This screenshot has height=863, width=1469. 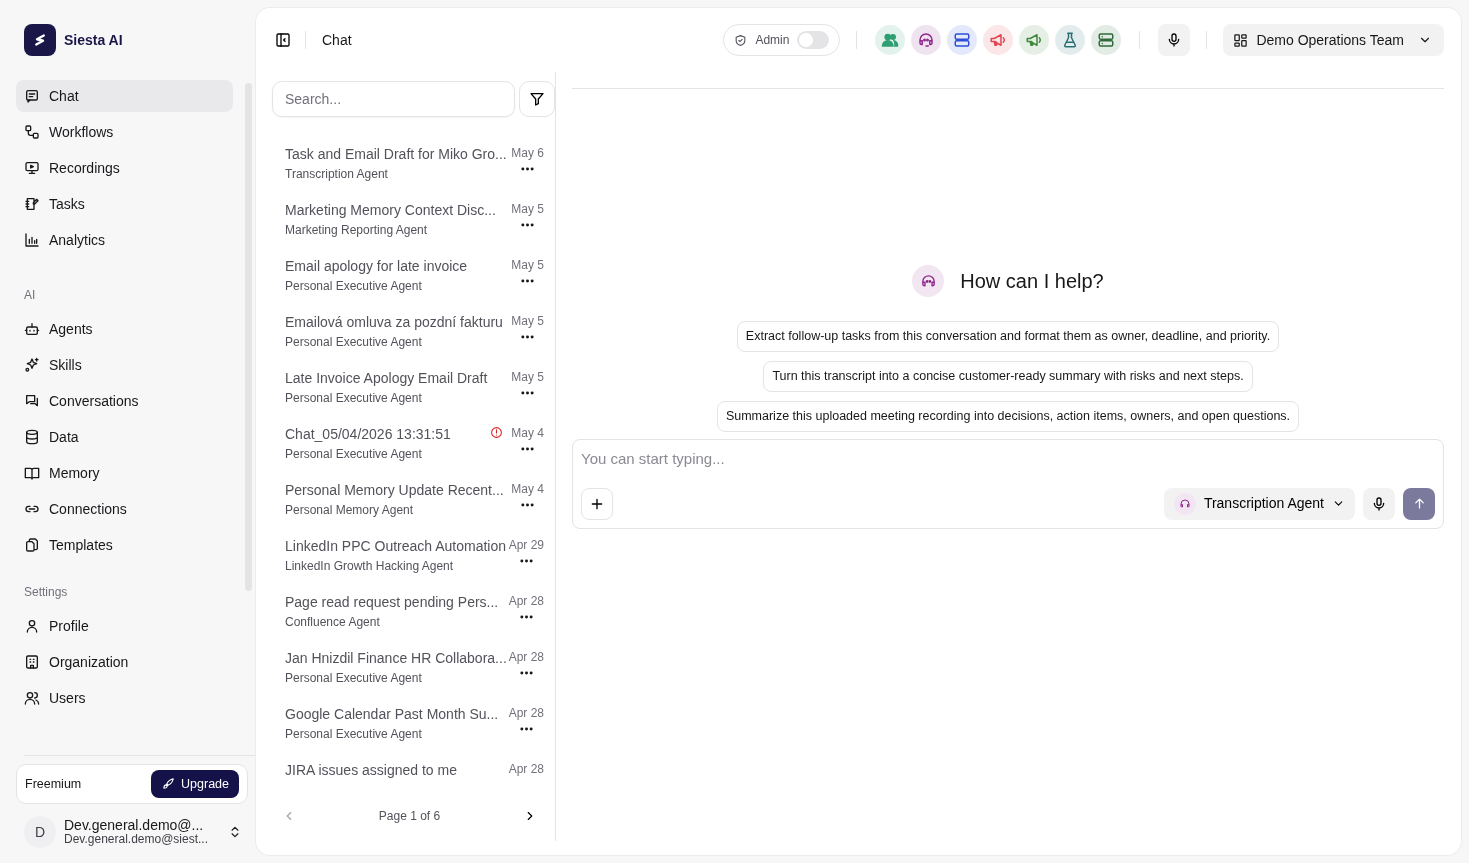 What do you see at coordinates (32, 168) in the screenshot?
I see `monitor-icon` at bounding box center [32, 168].